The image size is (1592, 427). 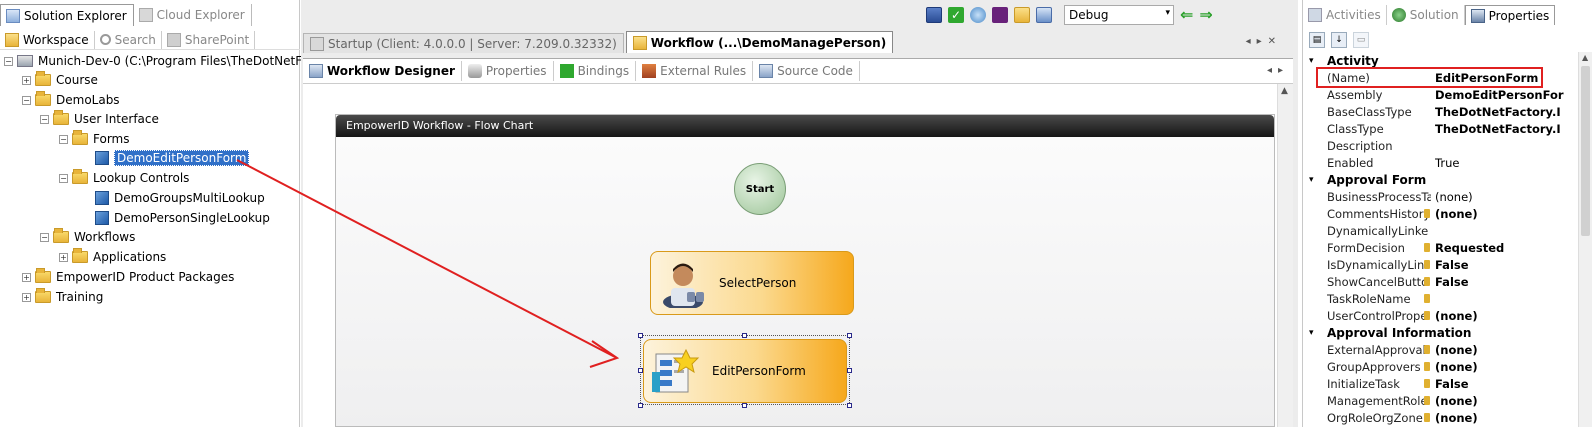 What do you see at coordinates (1585, 239) in the screenshot?
I see `properties-vertical-scrollbar: ▲` at bounding box center [1585, 239].